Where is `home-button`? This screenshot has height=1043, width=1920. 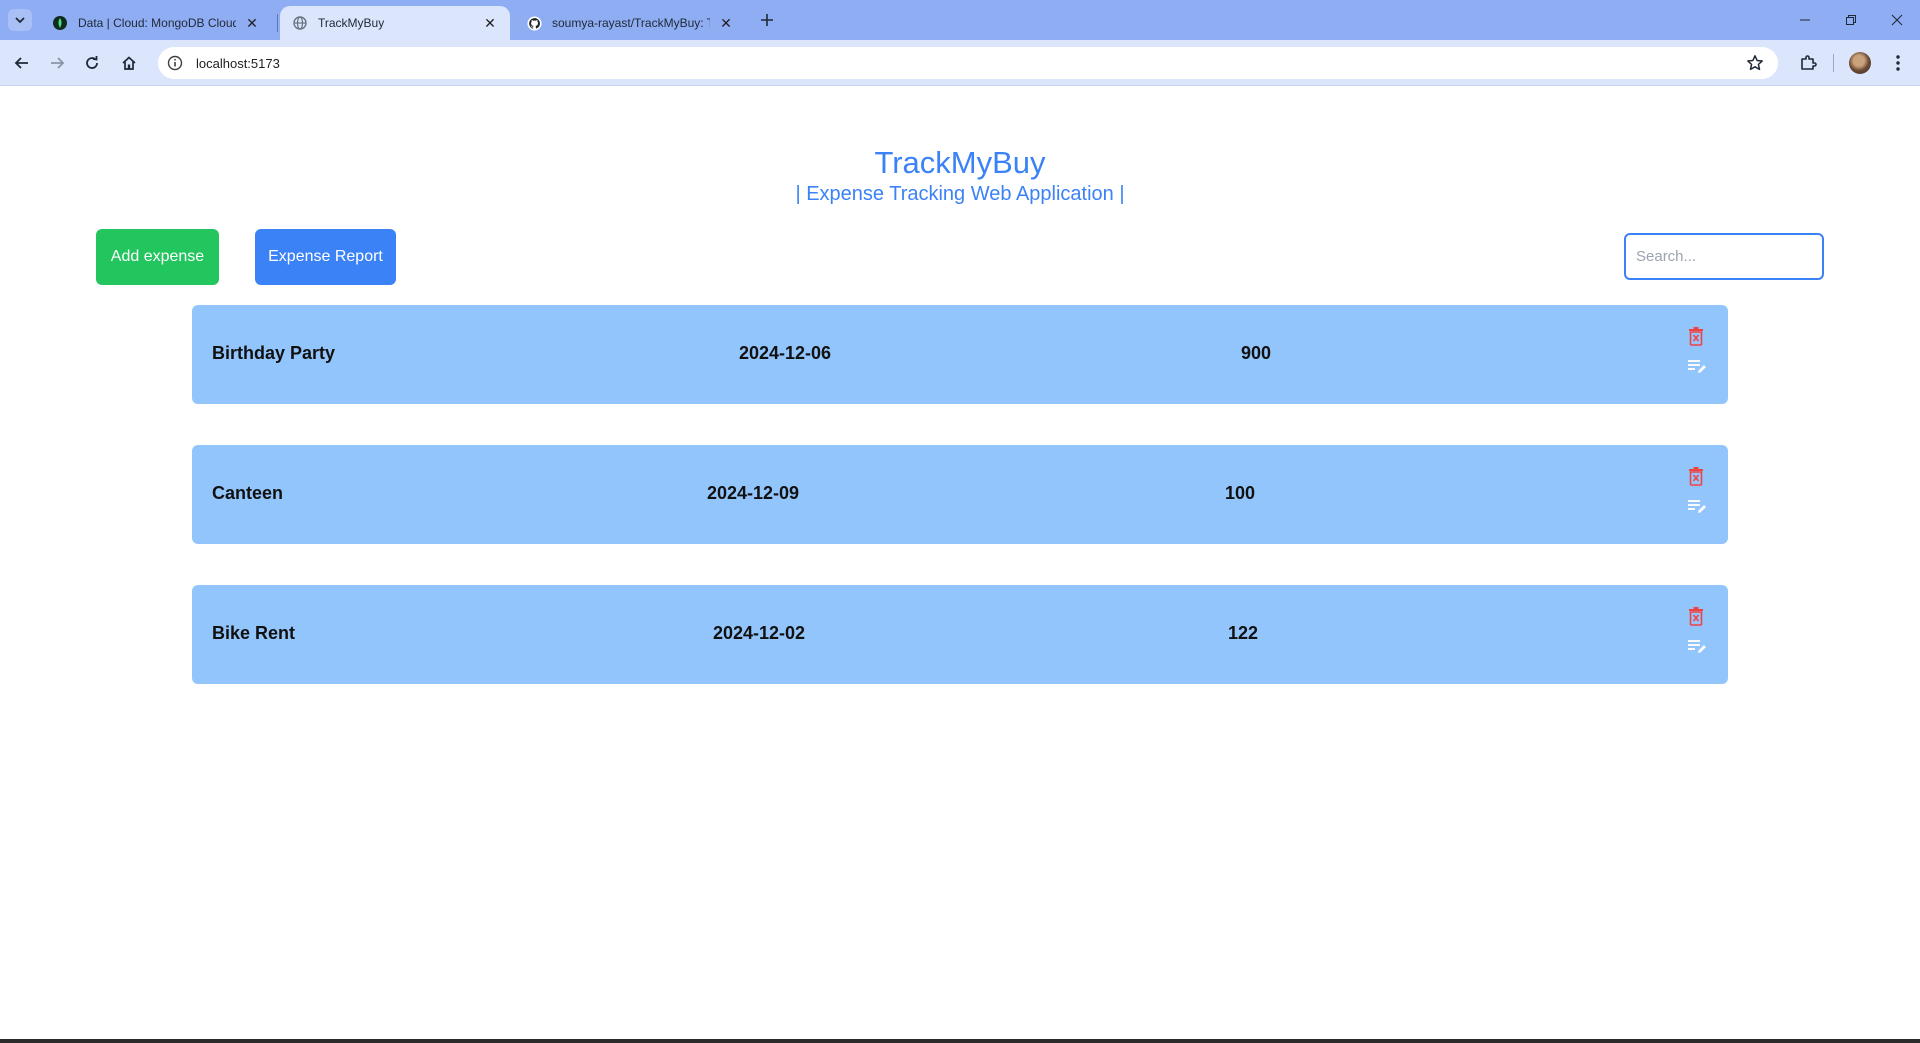
home-button is located at coordinates (129, 63).